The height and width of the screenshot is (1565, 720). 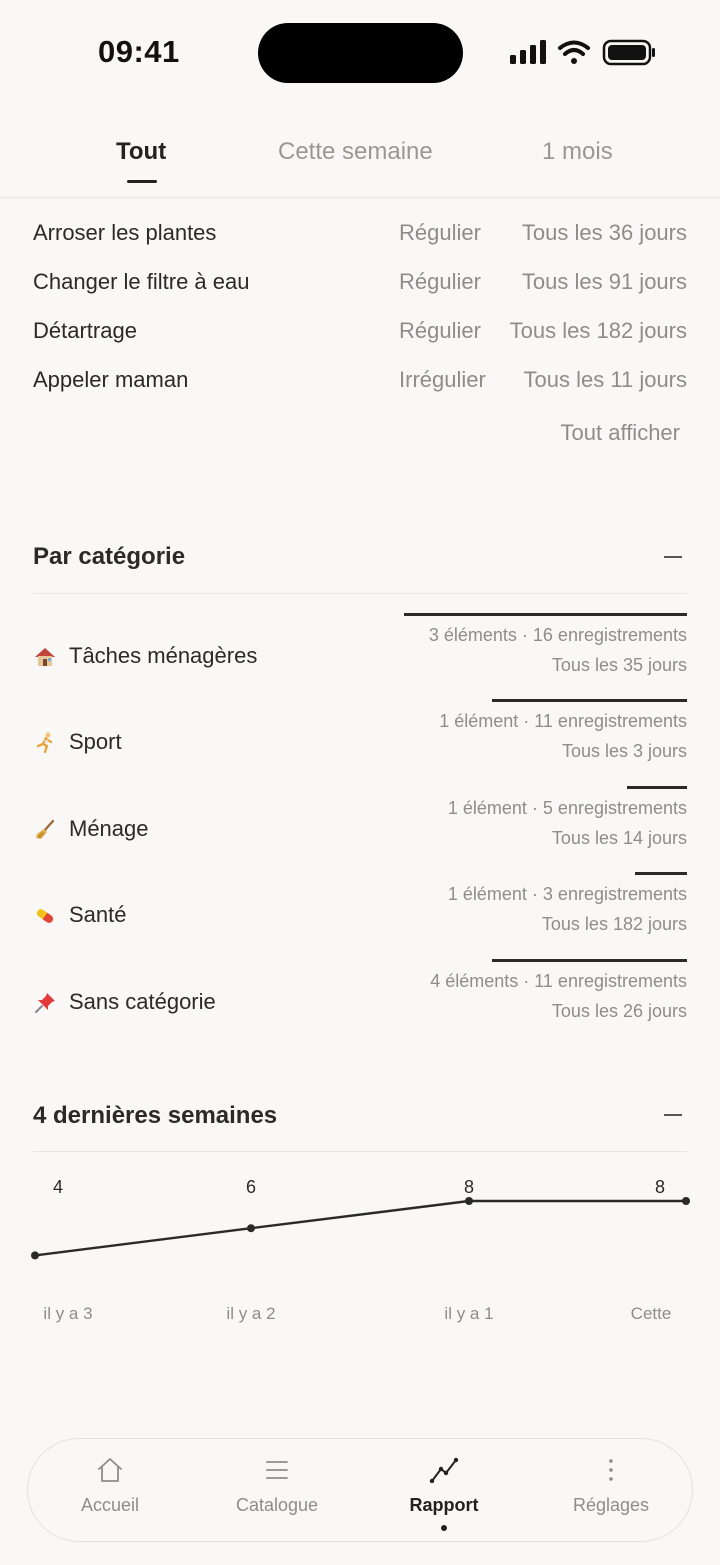 What do you see at coordinates (142, 1001) in the screenshot?
I see `category-label: Sans catégorie` at bounding box center [142, 1001].